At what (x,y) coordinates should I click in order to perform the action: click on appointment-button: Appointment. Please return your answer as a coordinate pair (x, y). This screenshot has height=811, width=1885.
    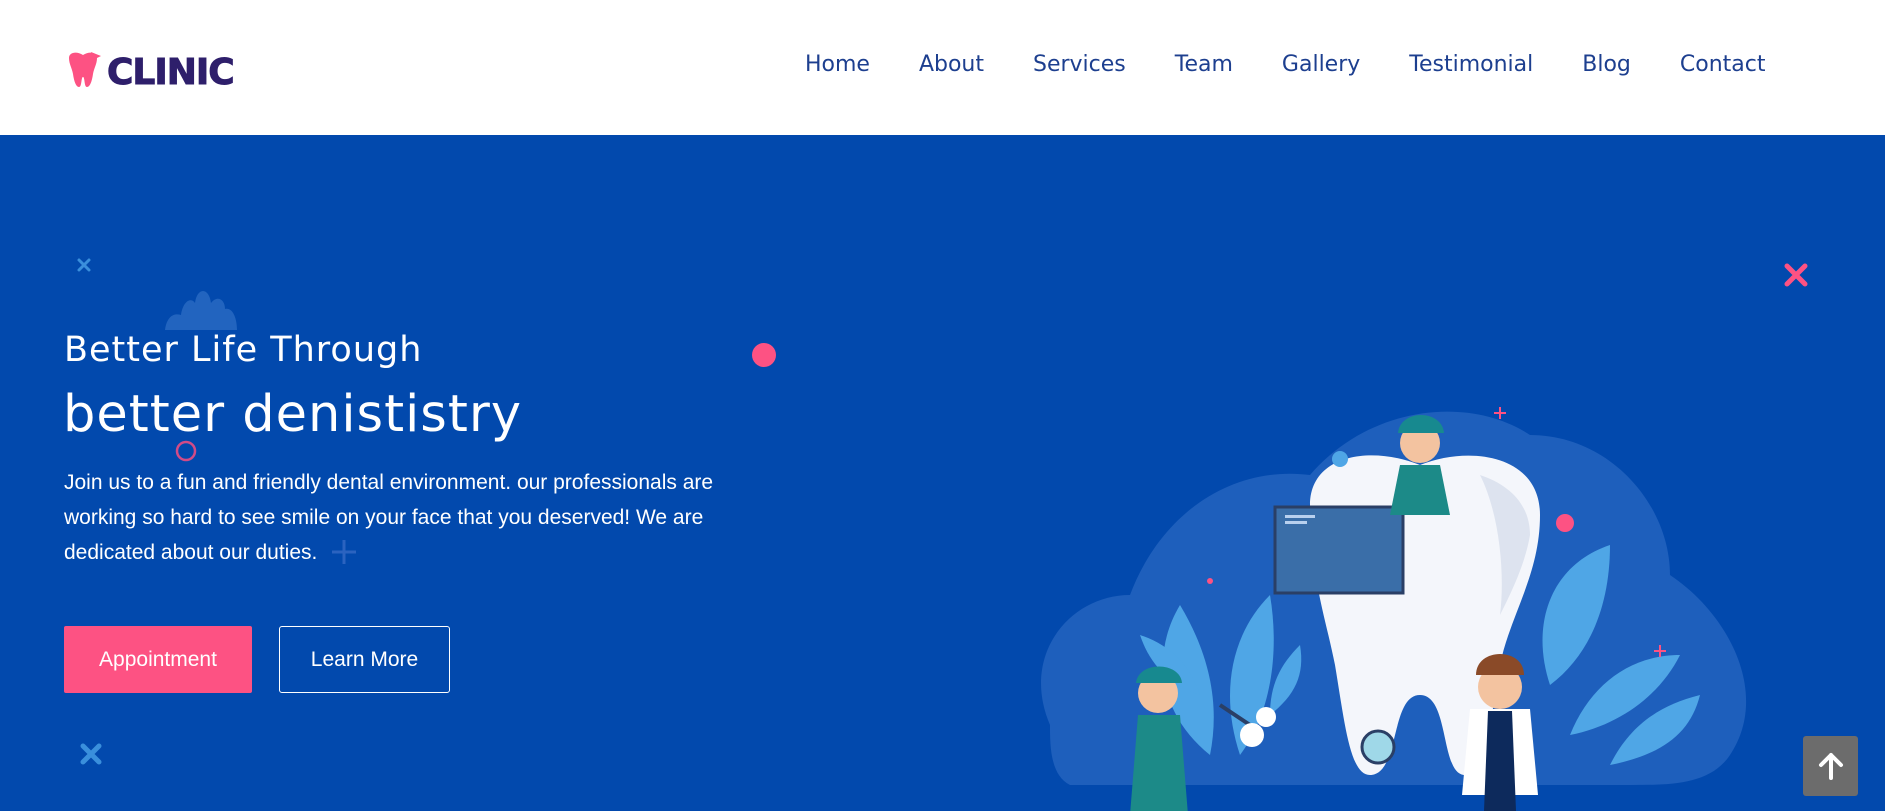
    Looking at the image, I should click on (158, 659).